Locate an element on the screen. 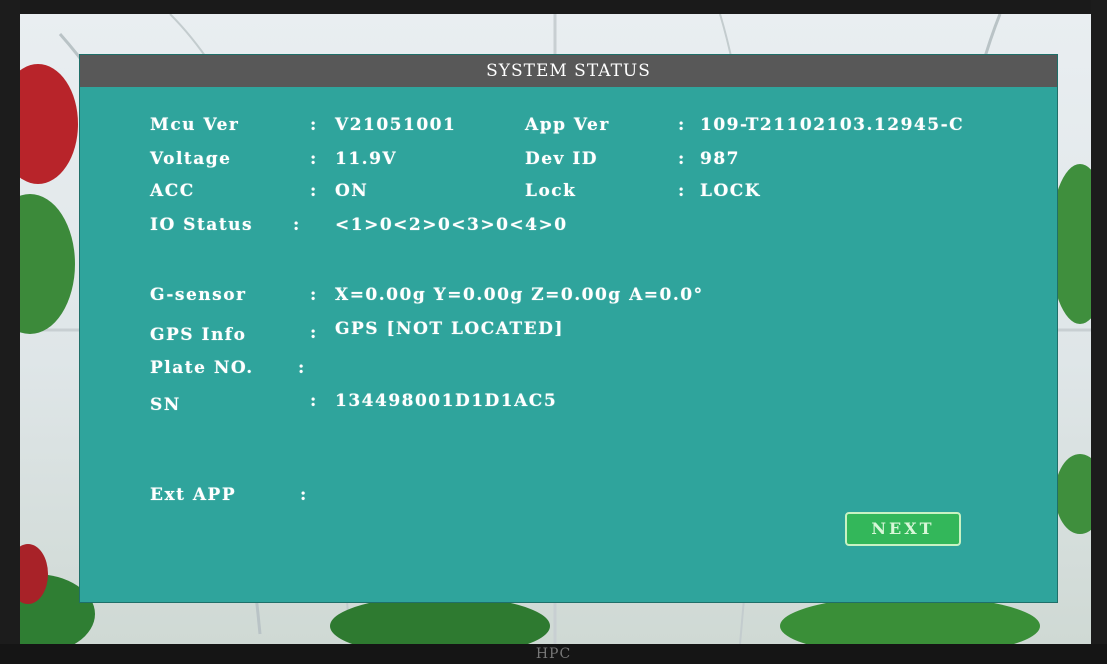 Image resolution: width=1107 pixels, height=664 pixels. dialog-title: SYSTEM STATUS is located at coordinates (568, 71).